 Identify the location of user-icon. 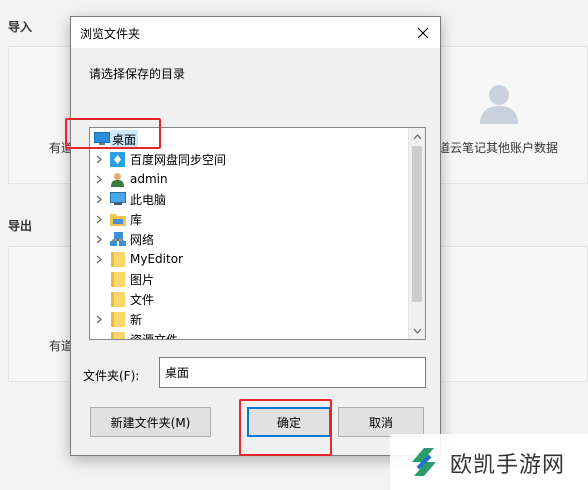
(117, 179).